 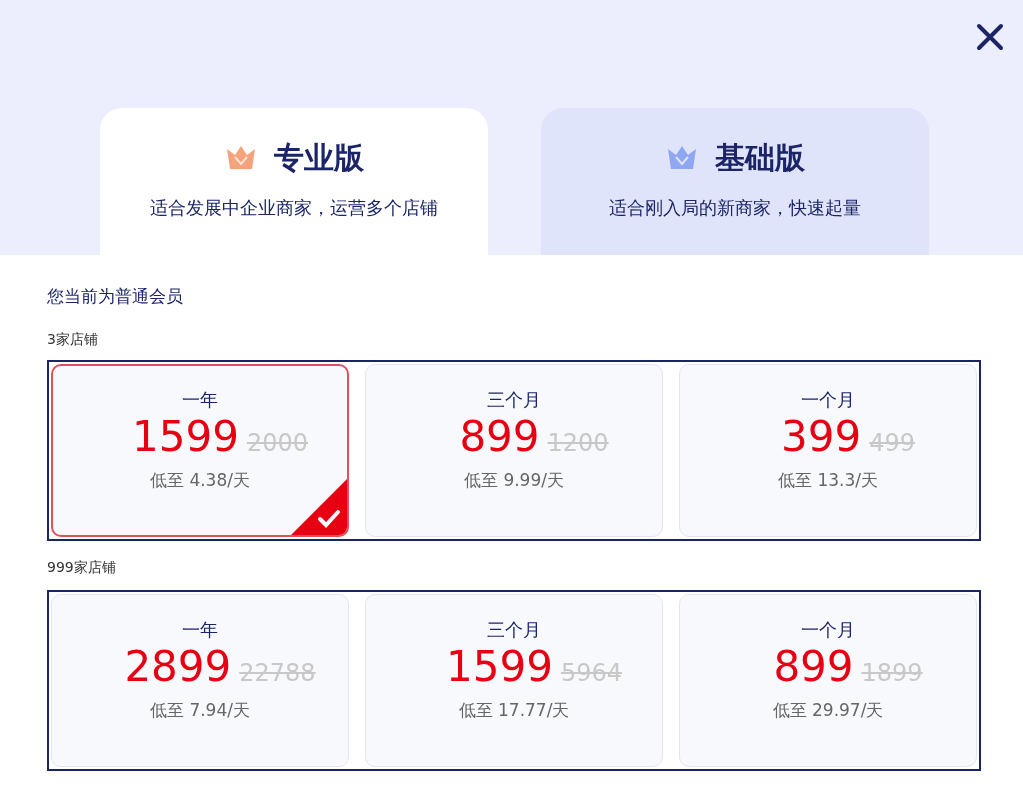 What do you see at coordinates (828, 710) in the screenshot?
I see `daily-price: 低至 29.97/天` at bounding box center [828, 710].